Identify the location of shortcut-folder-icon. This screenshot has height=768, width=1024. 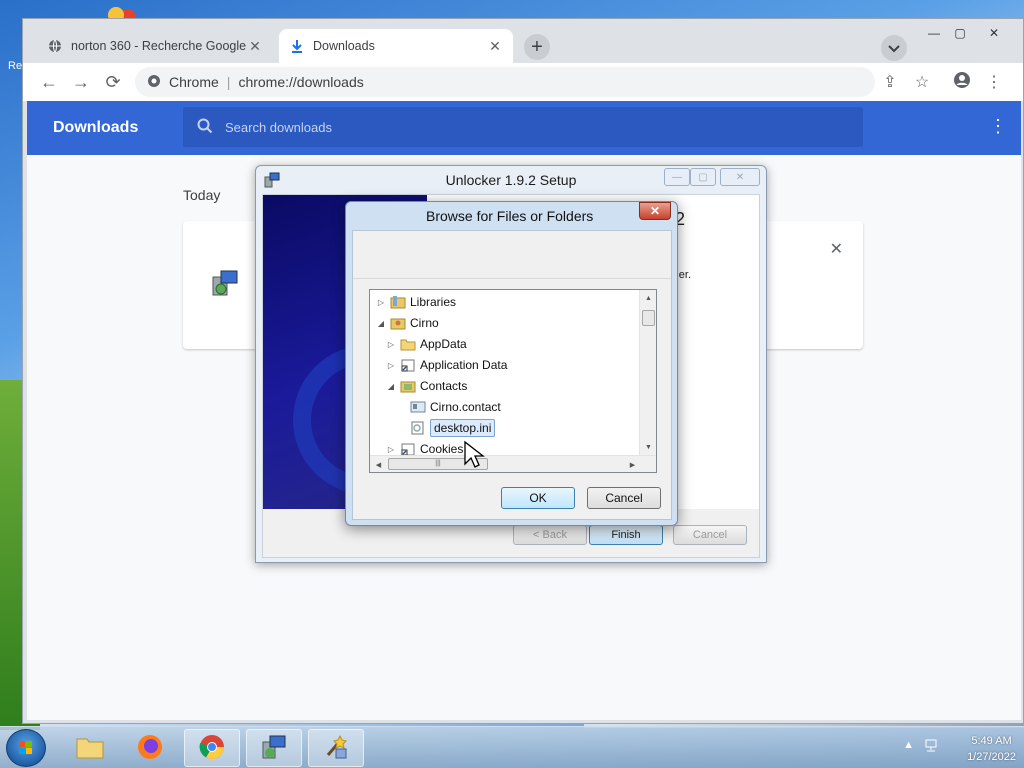
(408, 449).